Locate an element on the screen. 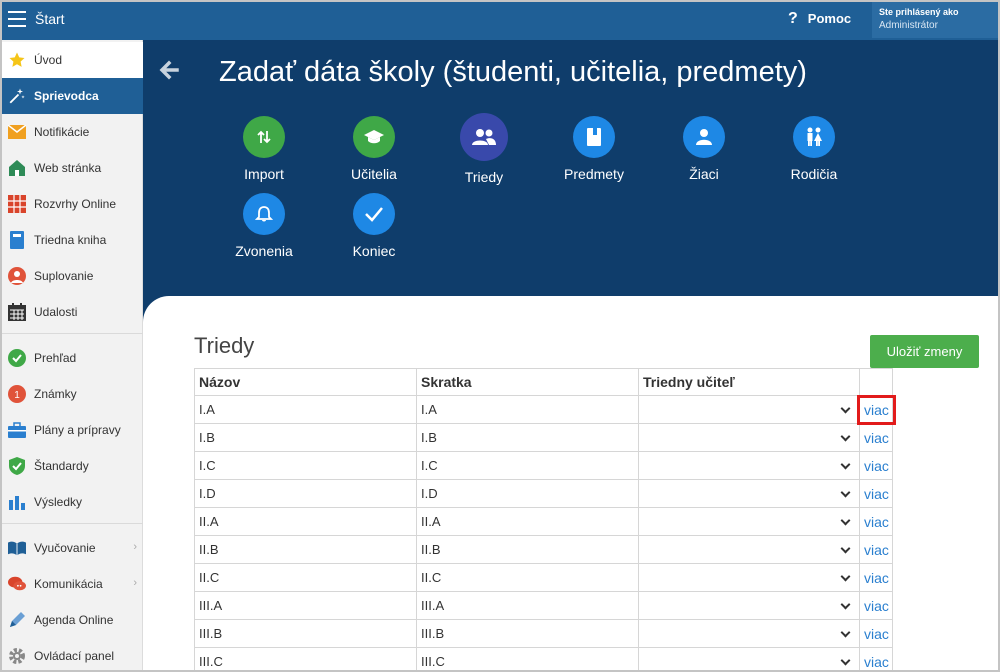 Image resolution: width=1000 pixels, height=672 pixels. class-name-cell: I.C is located at coordinates (305, 465).